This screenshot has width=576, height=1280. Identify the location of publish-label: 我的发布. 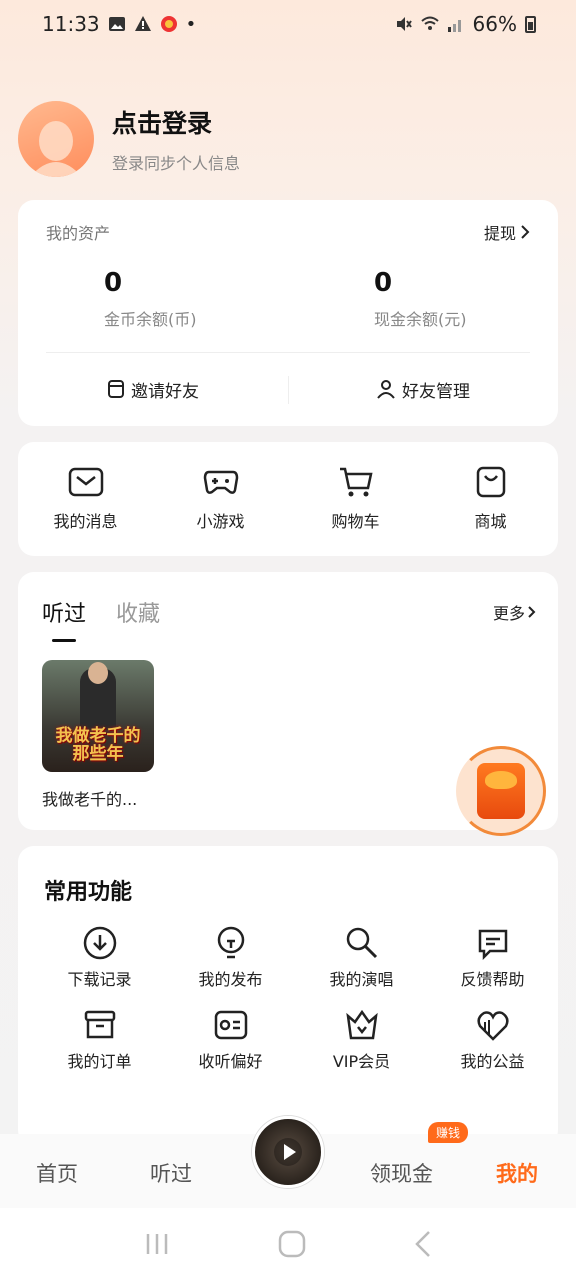
(230, 979).